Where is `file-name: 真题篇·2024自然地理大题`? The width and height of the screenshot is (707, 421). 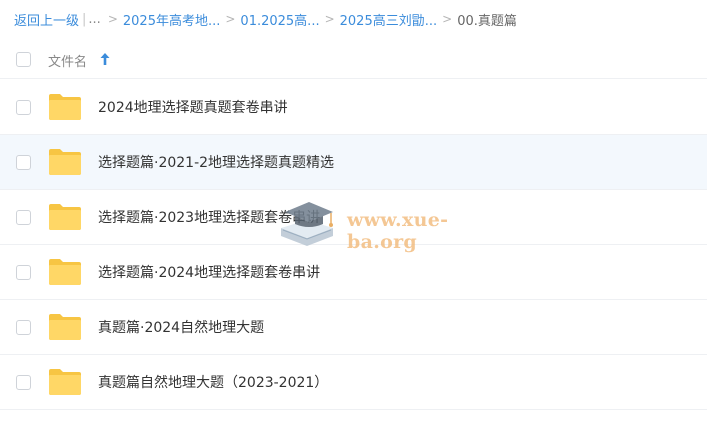
file-name: 真题篇·2024自然地理大题 is located at coordinates (181, 327).